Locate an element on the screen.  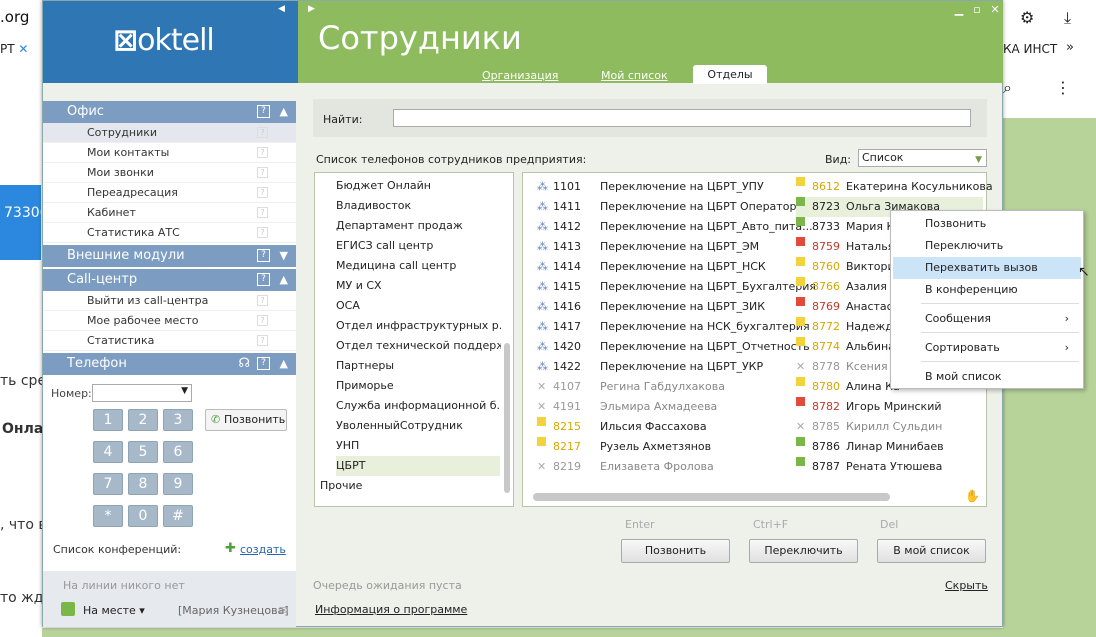
hotkey-label: Enter is located at coordinates (640, 524).